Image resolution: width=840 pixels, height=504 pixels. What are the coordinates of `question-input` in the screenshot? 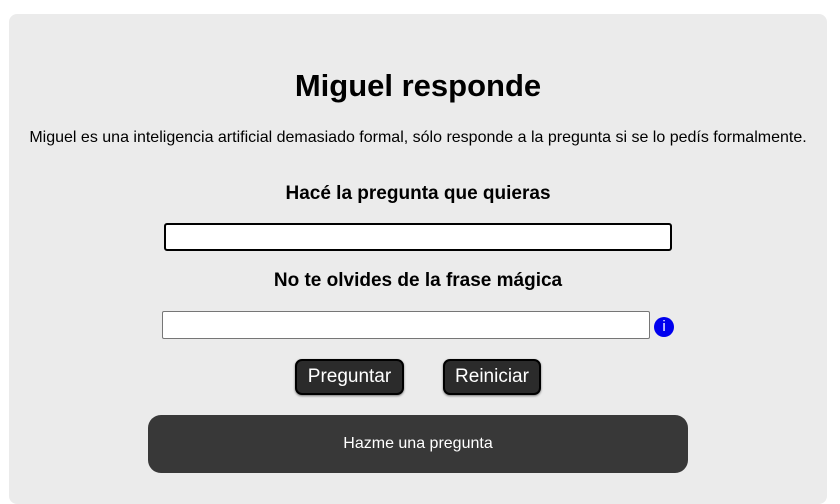 It's located at (418, 237).